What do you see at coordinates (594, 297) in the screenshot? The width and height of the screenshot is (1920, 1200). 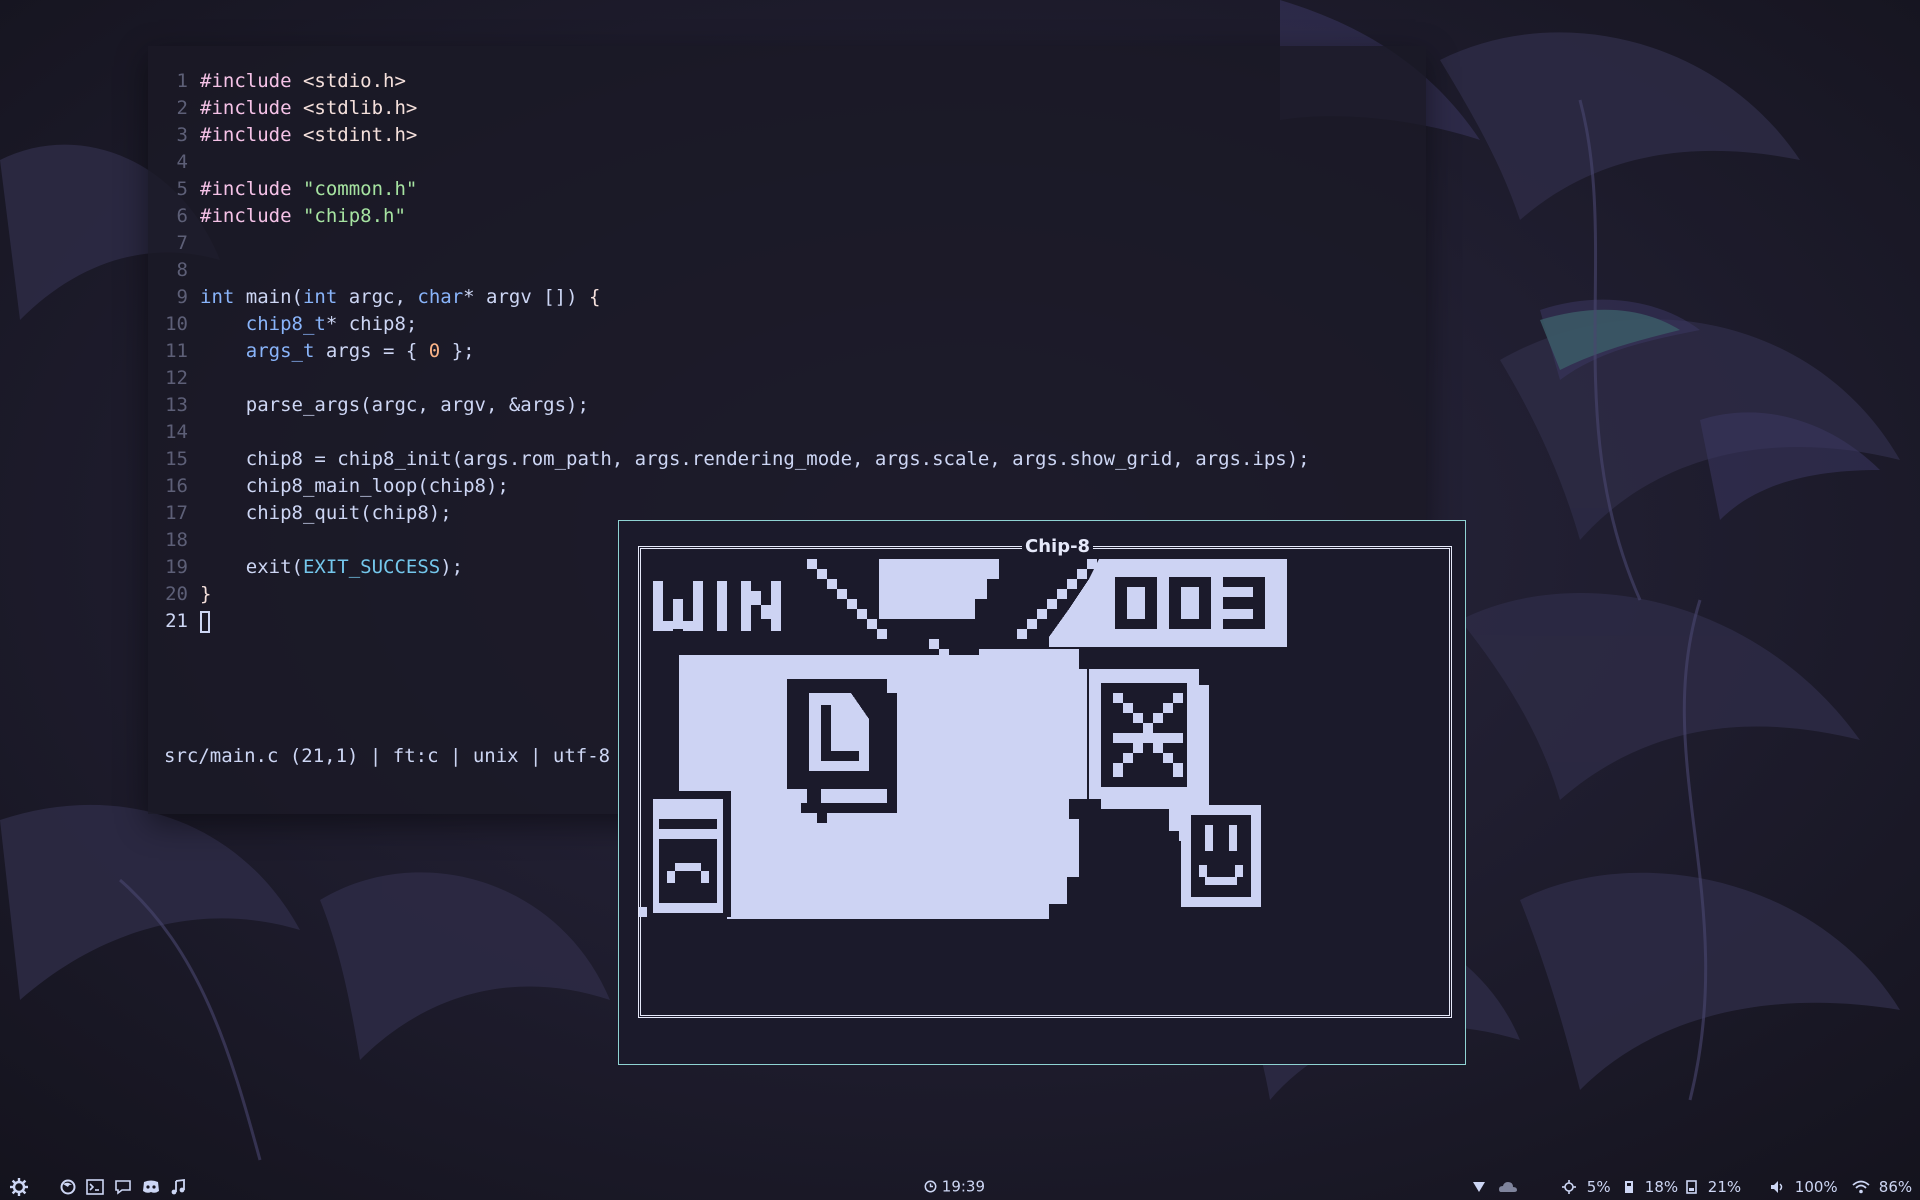 I see `code-token: {` at bounding box center [594, 297].